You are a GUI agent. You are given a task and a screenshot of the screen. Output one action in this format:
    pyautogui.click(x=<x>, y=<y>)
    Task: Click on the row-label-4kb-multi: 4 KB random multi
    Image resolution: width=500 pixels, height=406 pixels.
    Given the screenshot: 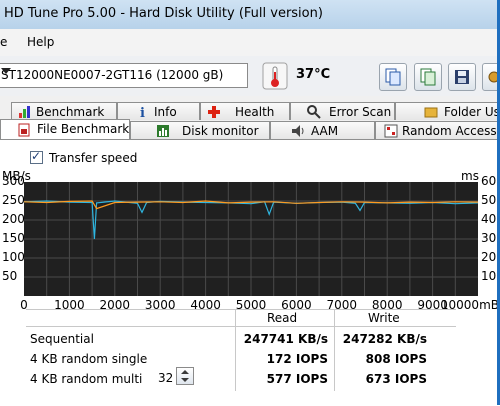 What is the action you would take?
    pyautogui.click(x=86, y=379)
    